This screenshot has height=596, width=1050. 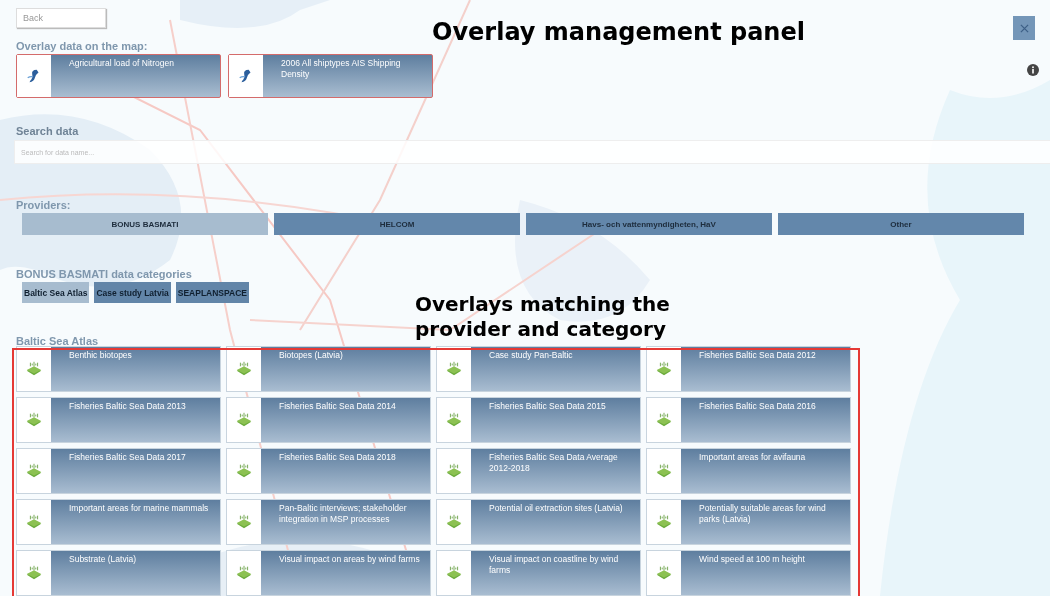 What do you see at coordinates (118, 76) in the screenshot?
I see `active-overlay-card: Agricultural load of Nitrogen` at bounding box center [118, 76].